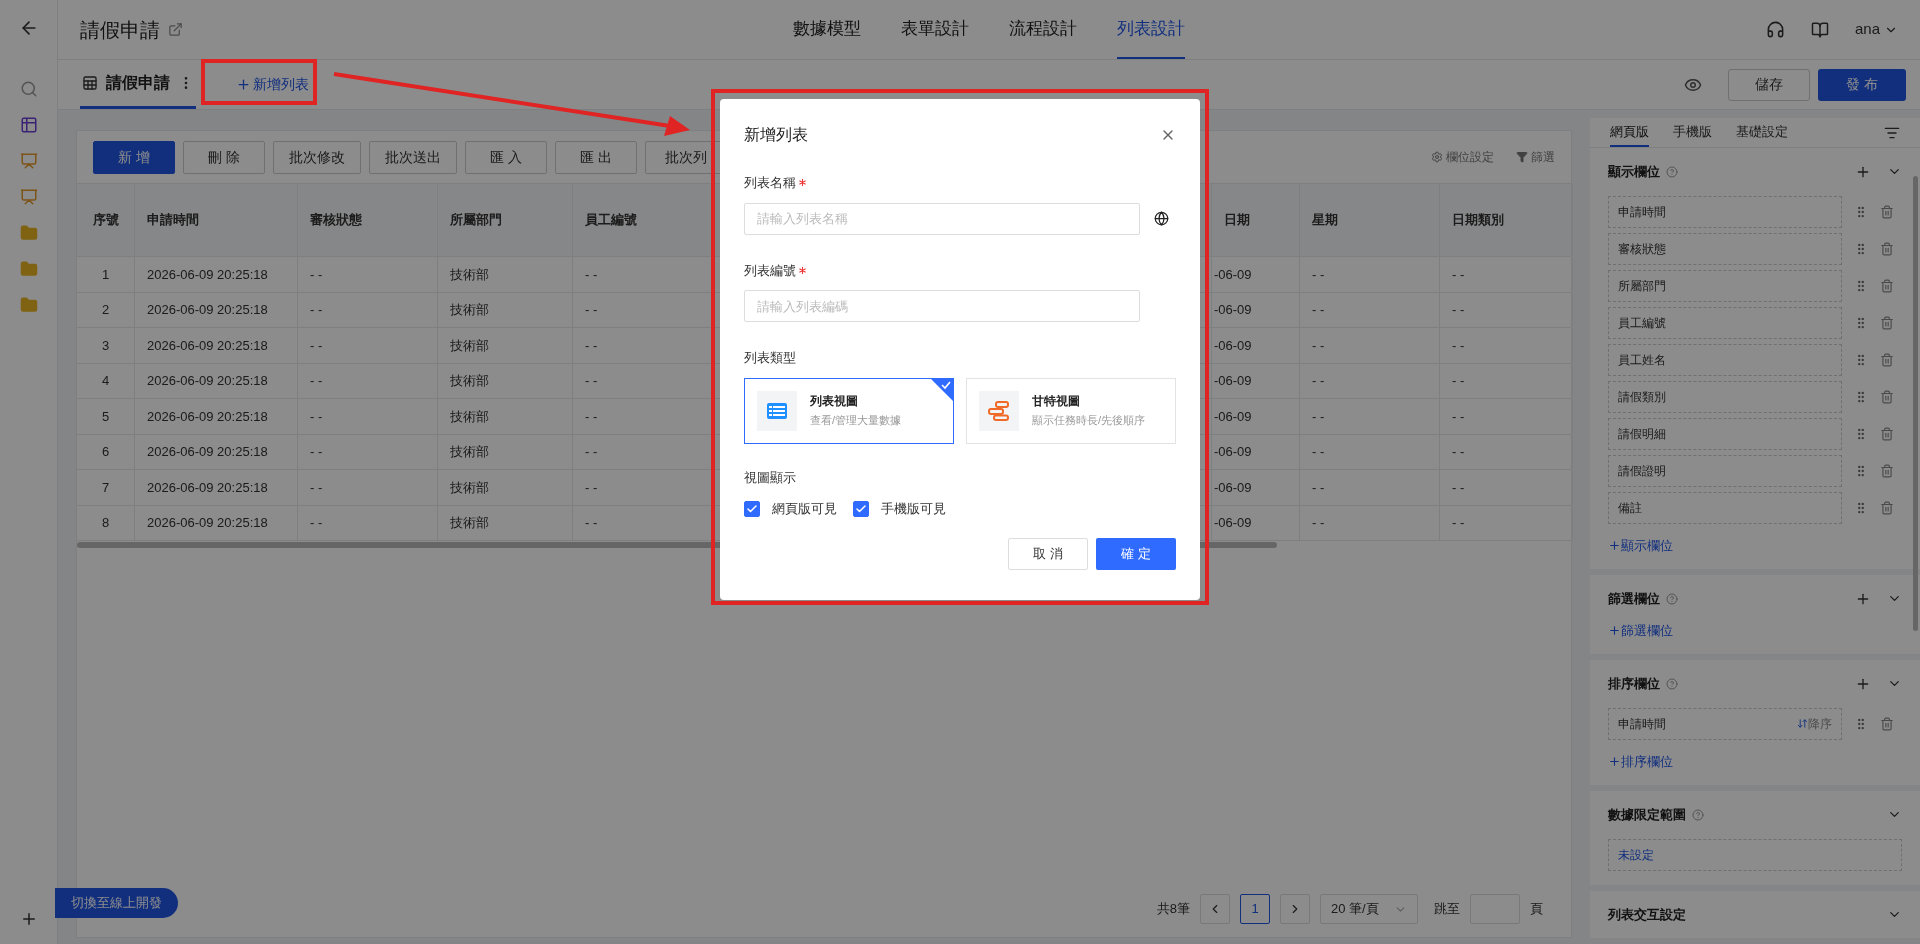 Image resolution: width=1920 pixels, height=944 pixels. Describe the element at coordinates (913, 509) in the screenshot. I see `checkbox-label: 手機版可見` at that location.